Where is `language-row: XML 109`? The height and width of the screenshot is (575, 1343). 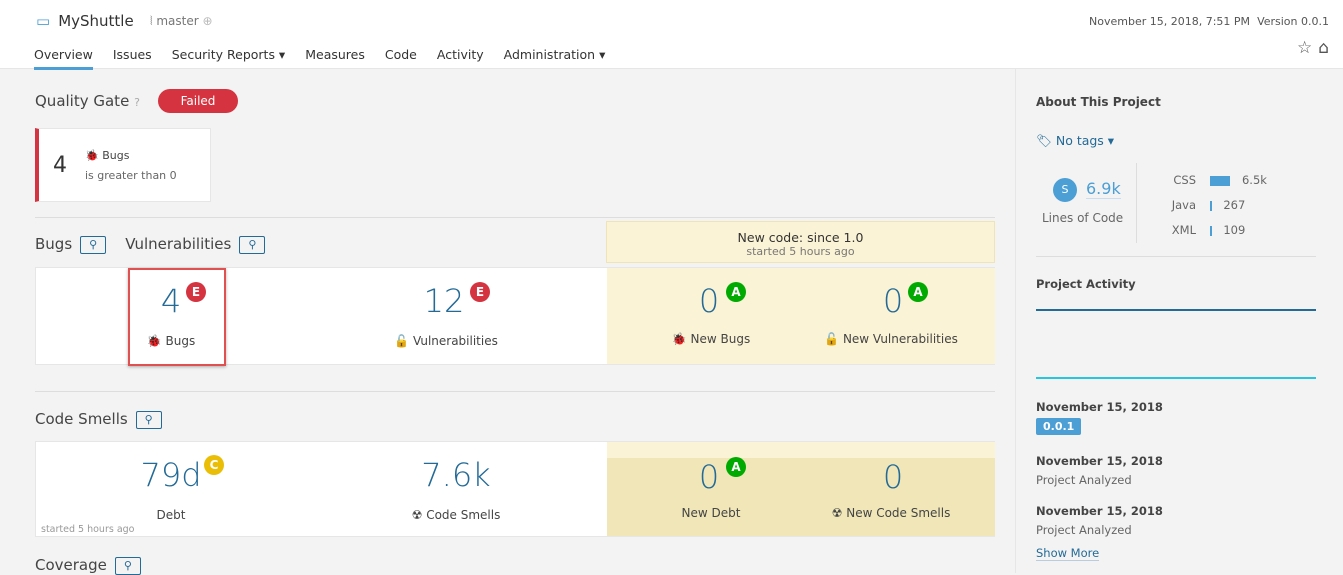 language-row: XML 109 is located at coordinates (1208, 230).